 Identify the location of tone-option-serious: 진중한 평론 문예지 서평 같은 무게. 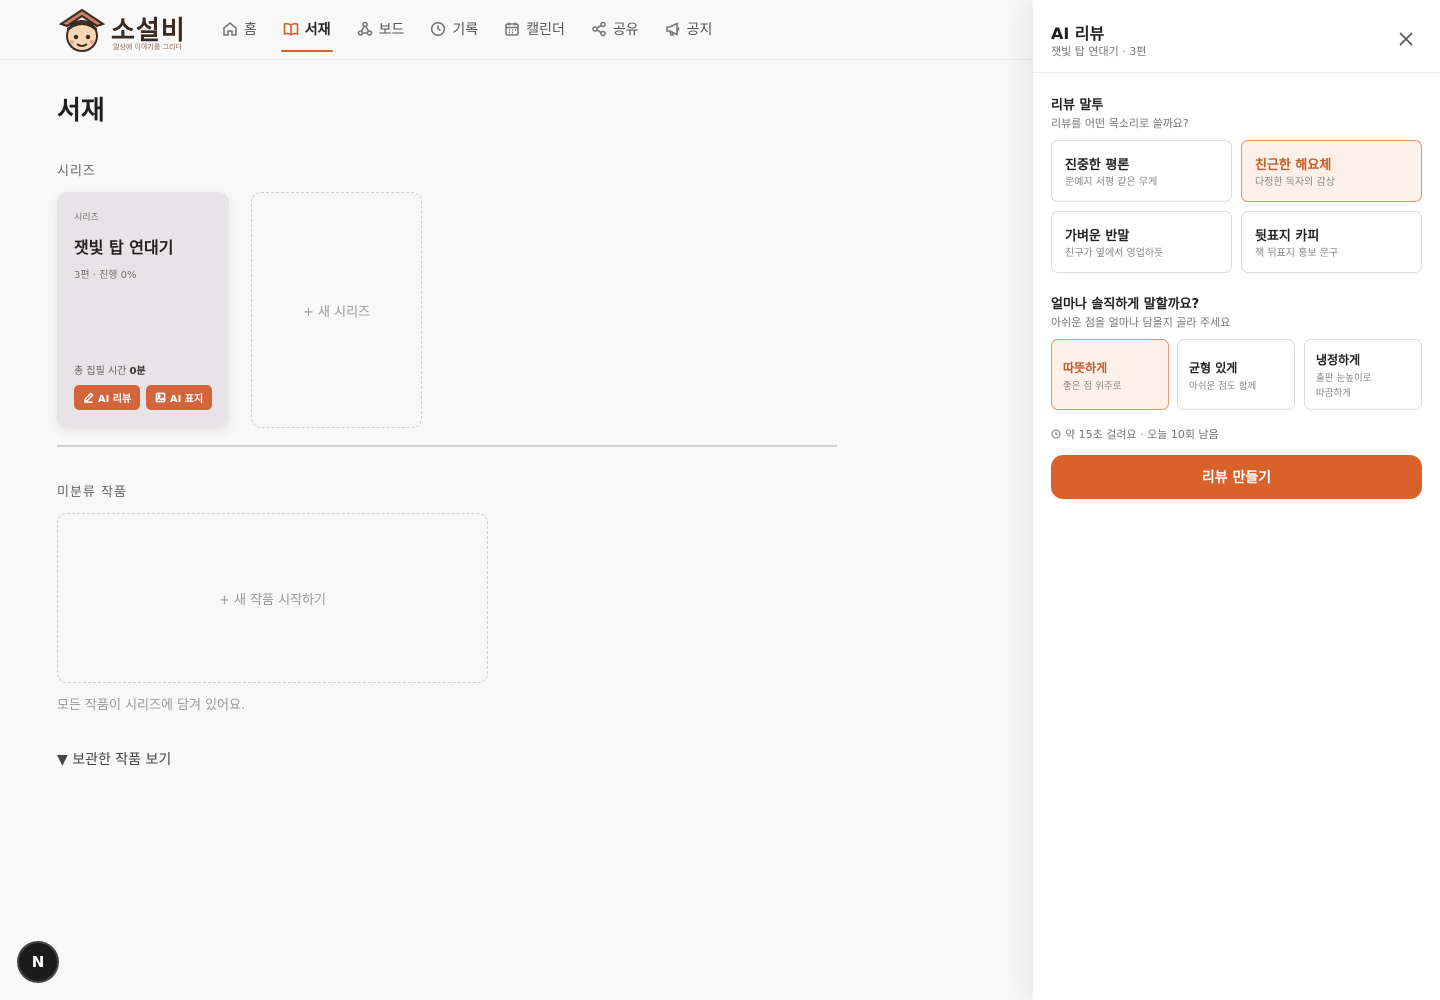
(1141, 171).